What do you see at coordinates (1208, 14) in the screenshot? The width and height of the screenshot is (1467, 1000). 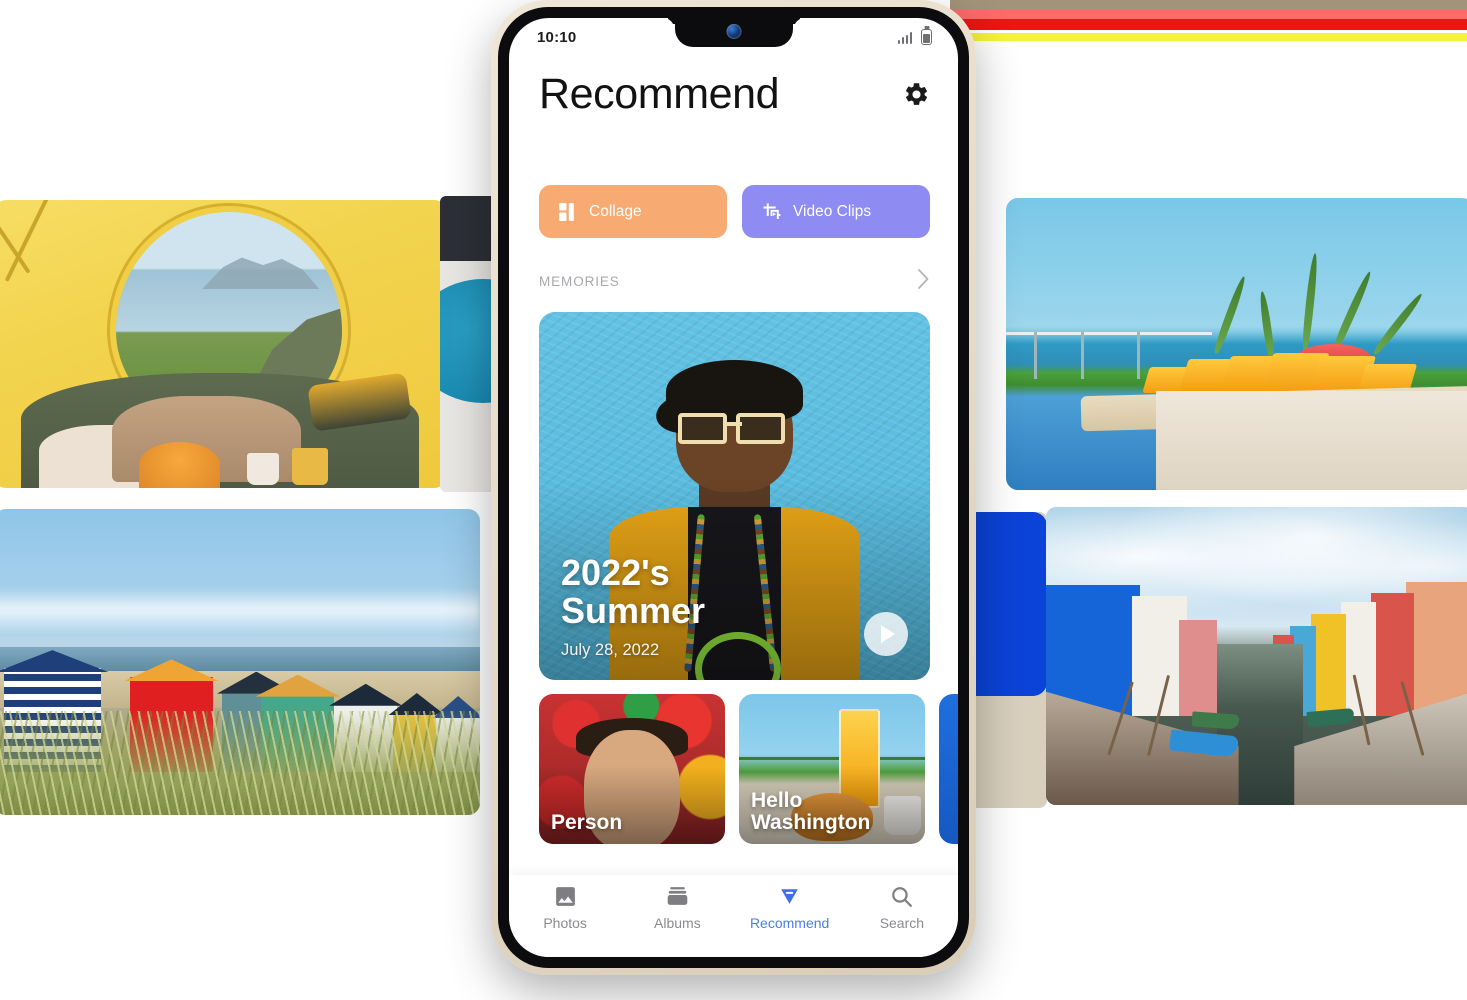 I see `color-strip-rose` at bounding box center [1208, 14].